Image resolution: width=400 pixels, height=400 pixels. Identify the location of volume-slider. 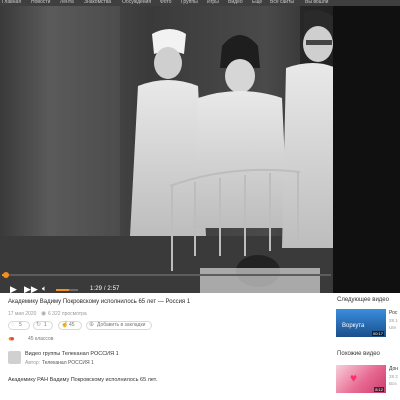
(67, 290).